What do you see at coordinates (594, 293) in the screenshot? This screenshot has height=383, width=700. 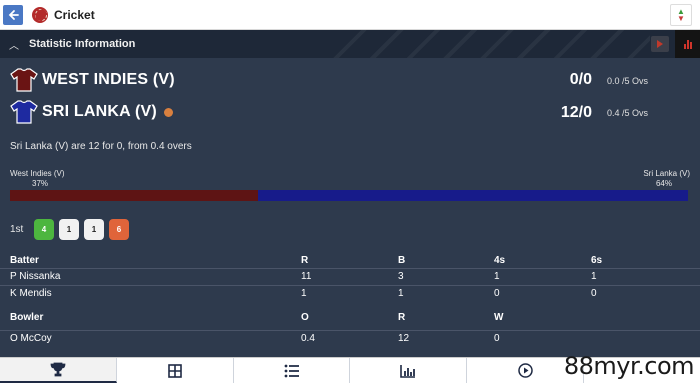 I see `batter-sixes: 0` at bounding box center [594, 293].